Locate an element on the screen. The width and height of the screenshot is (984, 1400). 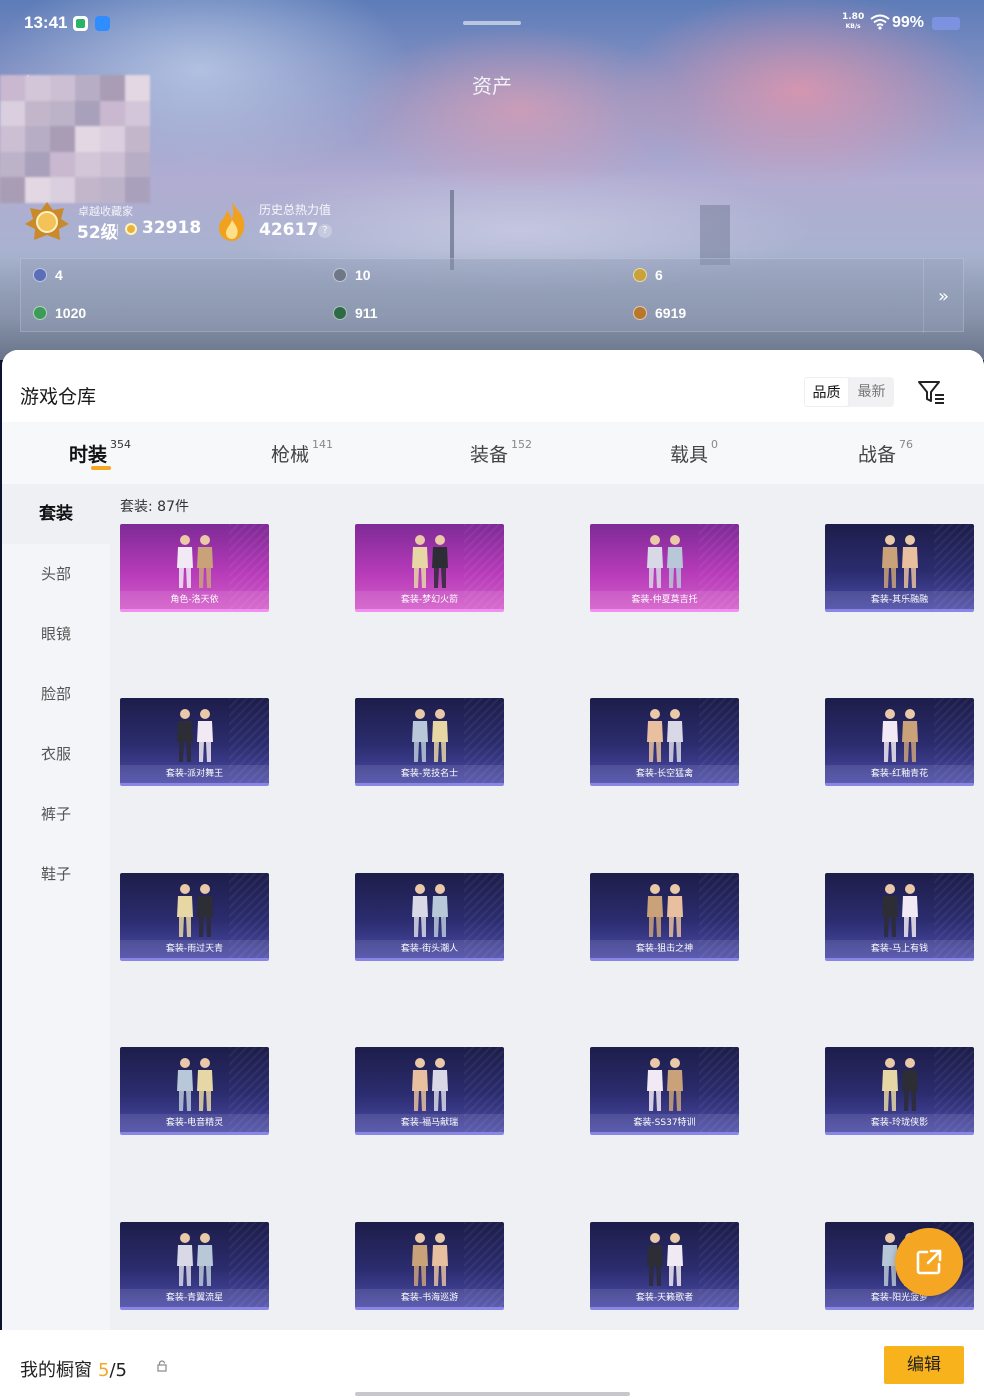
sidebar-item-head: 头部 is located at coordinates (56, 574).